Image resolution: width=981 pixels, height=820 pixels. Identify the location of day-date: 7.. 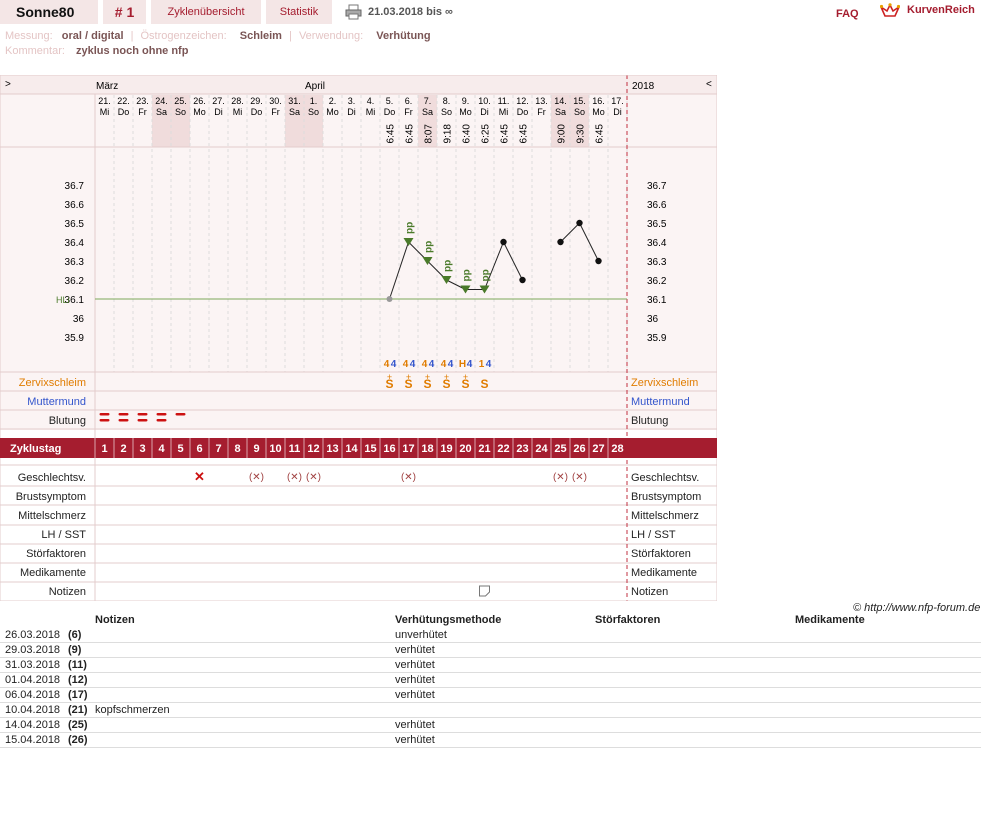
(428, 101).